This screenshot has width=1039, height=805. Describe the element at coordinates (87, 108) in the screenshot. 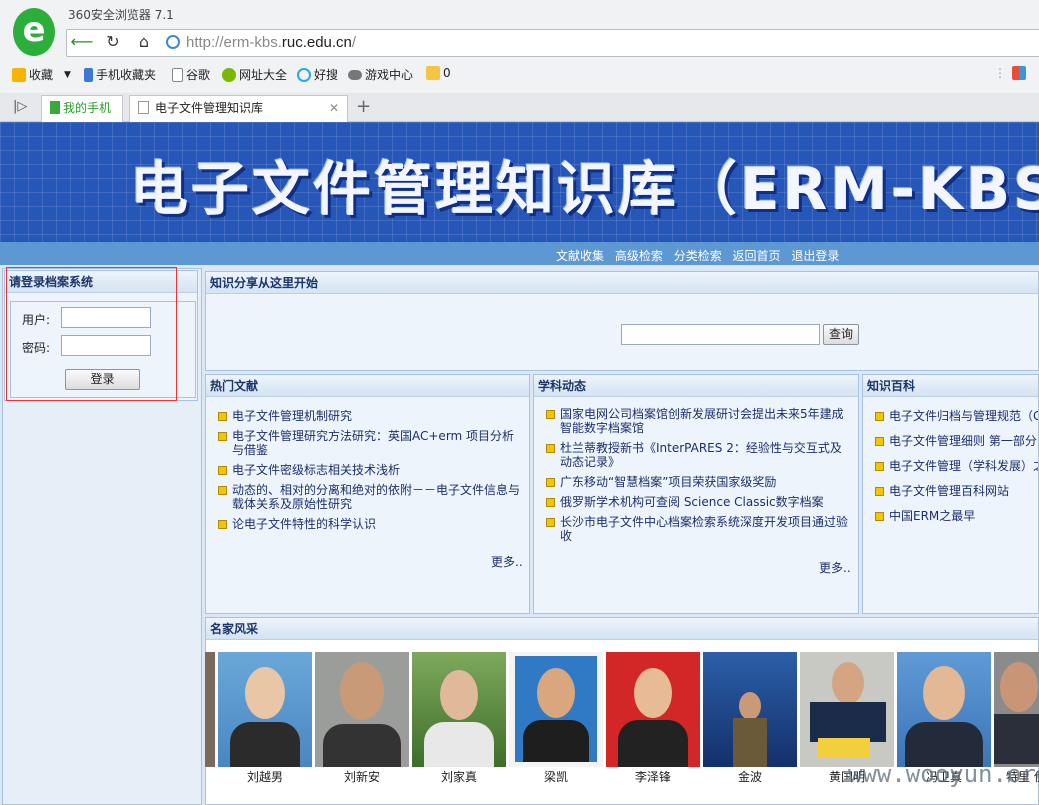

I see `tab-label: 我的手机` at that location.